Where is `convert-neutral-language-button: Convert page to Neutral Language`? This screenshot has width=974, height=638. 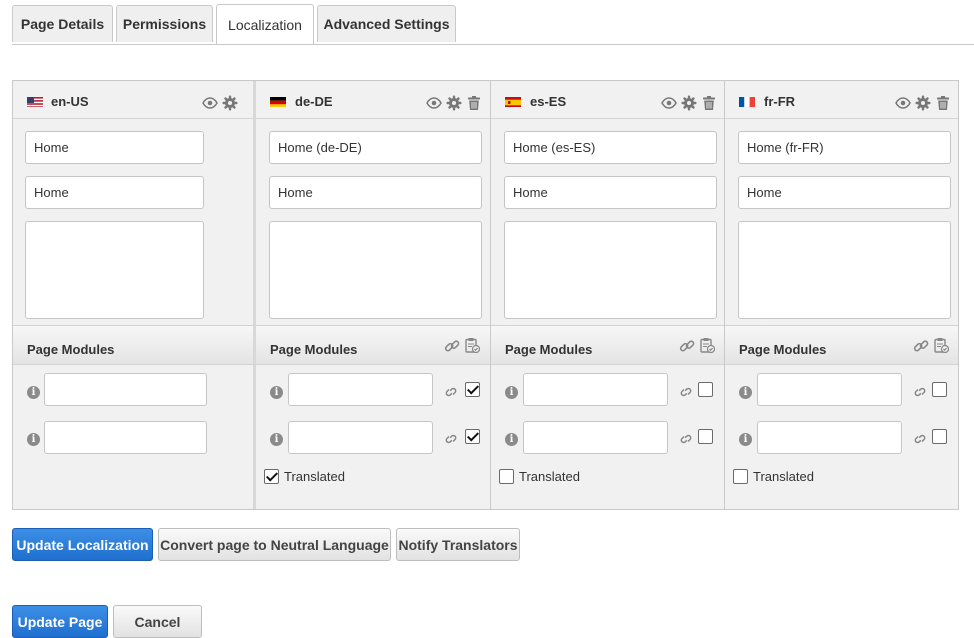 convert-neutral-language-button: Convert page to Neutral Language is located at coordinates (274, 544).